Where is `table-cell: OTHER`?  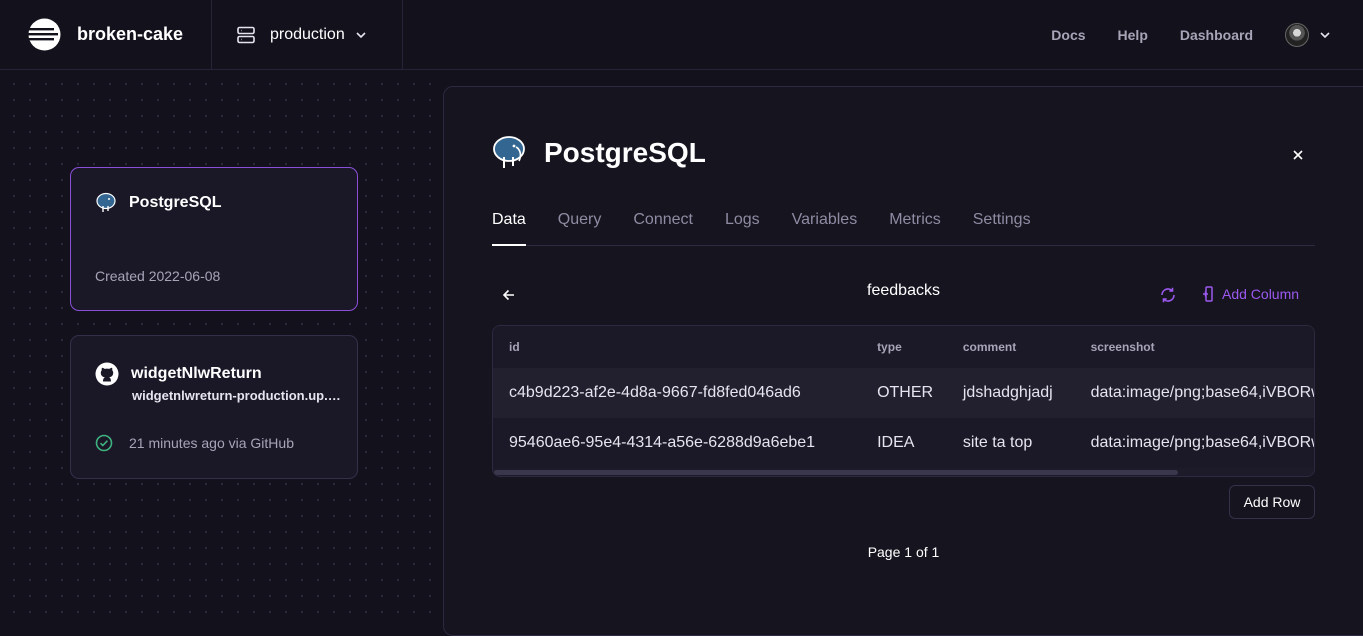
table-cell: OTHER is located at coordinates (904, 393).